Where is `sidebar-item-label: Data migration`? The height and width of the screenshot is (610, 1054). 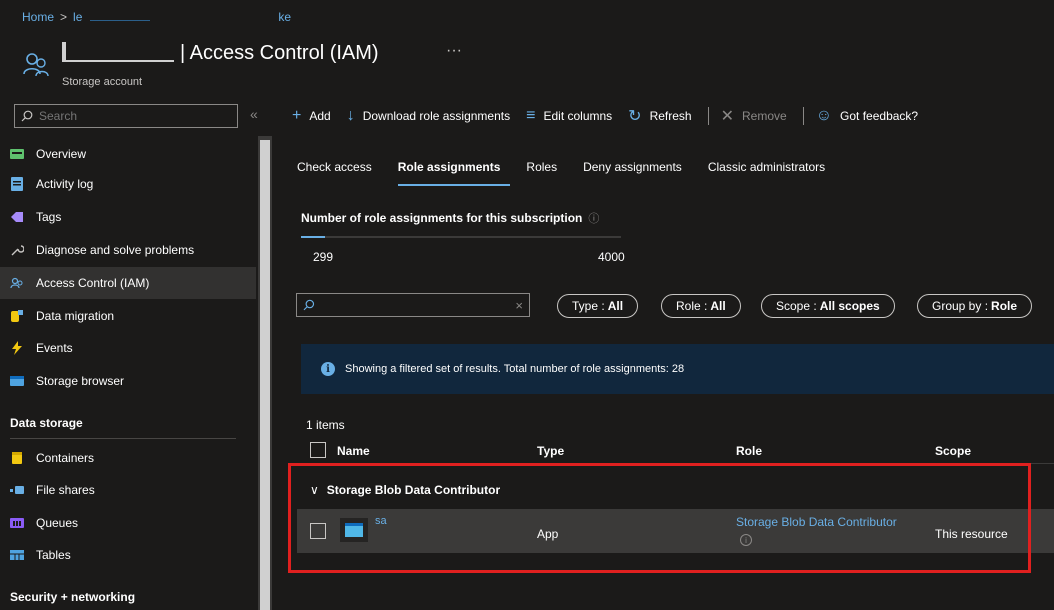
sidebar-item-label: Data migration is located at coordinates (75, 316).